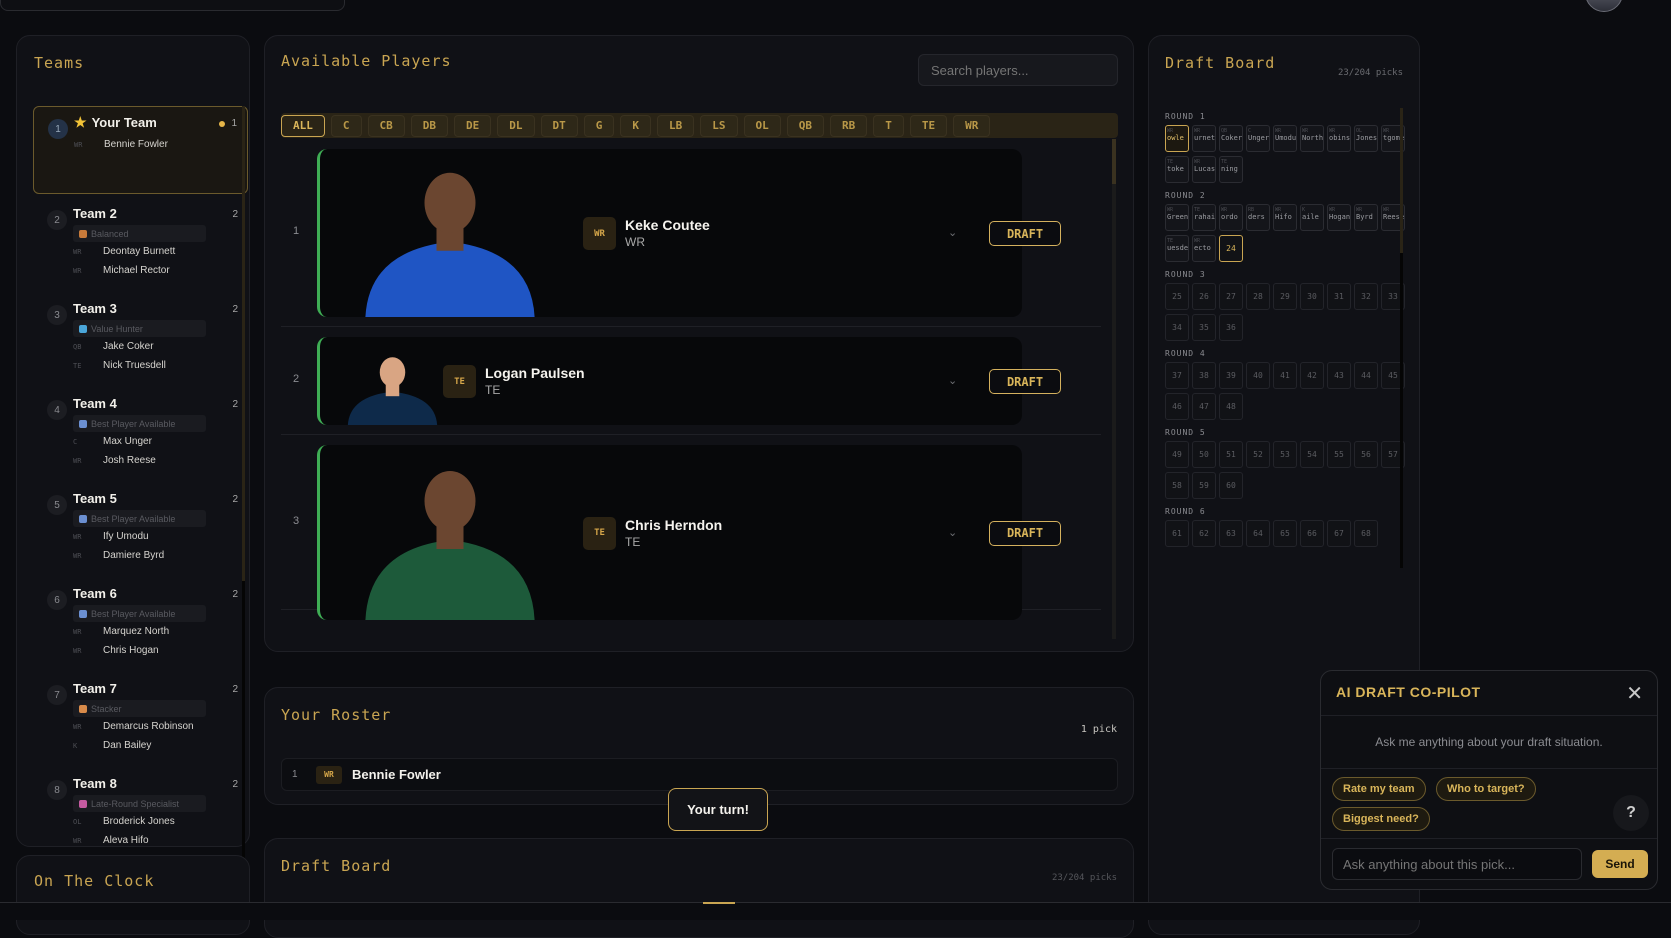 Image resolution: width=1671 pixels, height=938 pixels. What do you see at coordinates (1177, 217) in the screenshot?
I see `board-pick-cell: WR Green` at bounding box center [1177, 217].